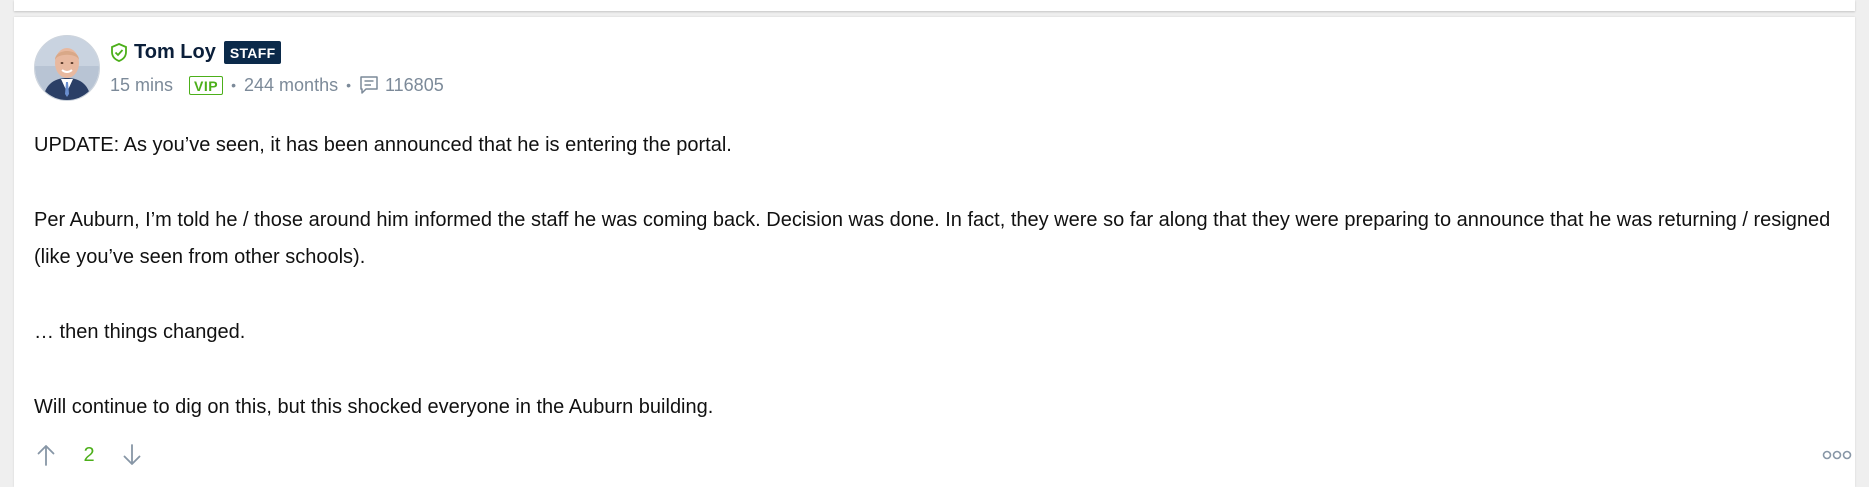  Describe the element at coordinates (369, 85) in the screenshot. I see `message-icon` at that location.